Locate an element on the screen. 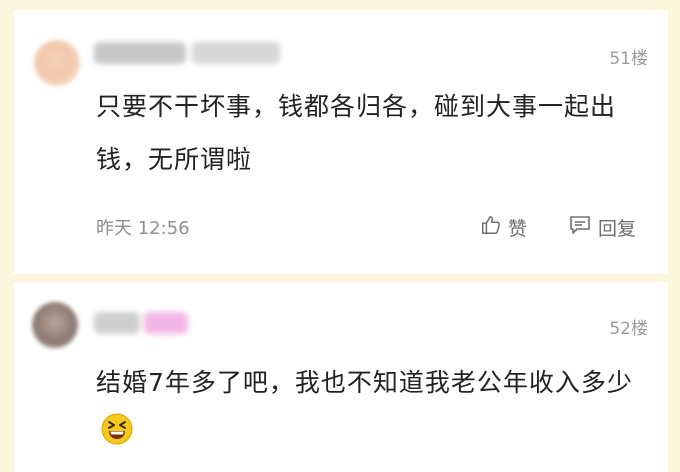  comment-timestamp: 昨天 12:56 is located at coordinates (143, 228).